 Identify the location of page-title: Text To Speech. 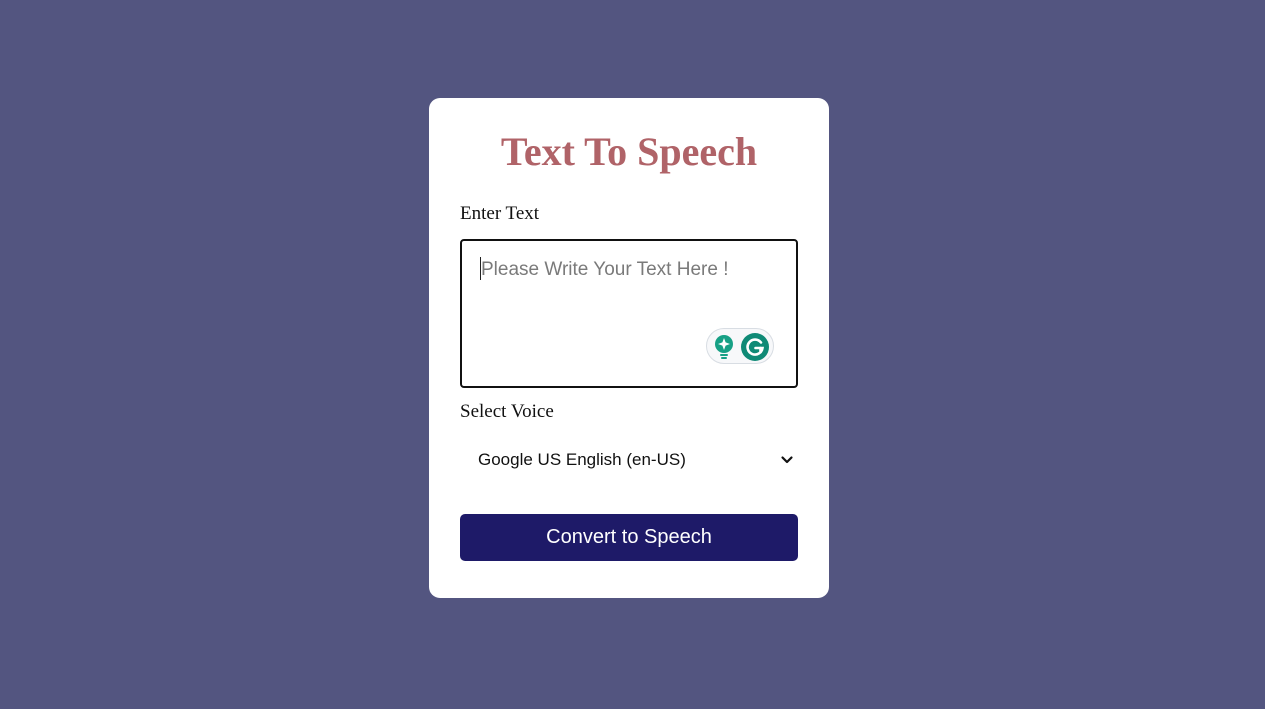
(629, 151).